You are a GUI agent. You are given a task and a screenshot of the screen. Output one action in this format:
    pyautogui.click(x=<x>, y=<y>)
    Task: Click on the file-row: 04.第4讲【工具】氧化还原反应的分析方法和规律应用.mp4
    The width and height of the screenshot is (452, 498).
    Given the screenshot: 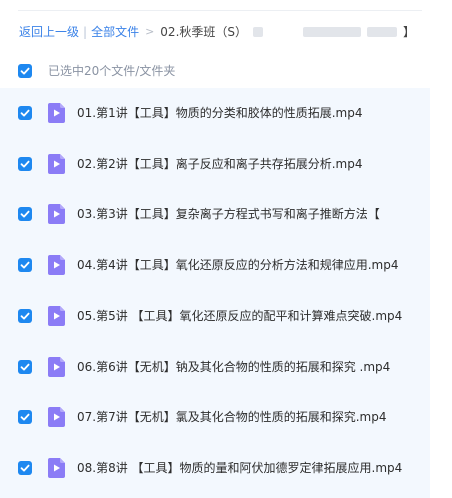 What is the action you would take?
    pyautogui.click(x=215, y=265)
    